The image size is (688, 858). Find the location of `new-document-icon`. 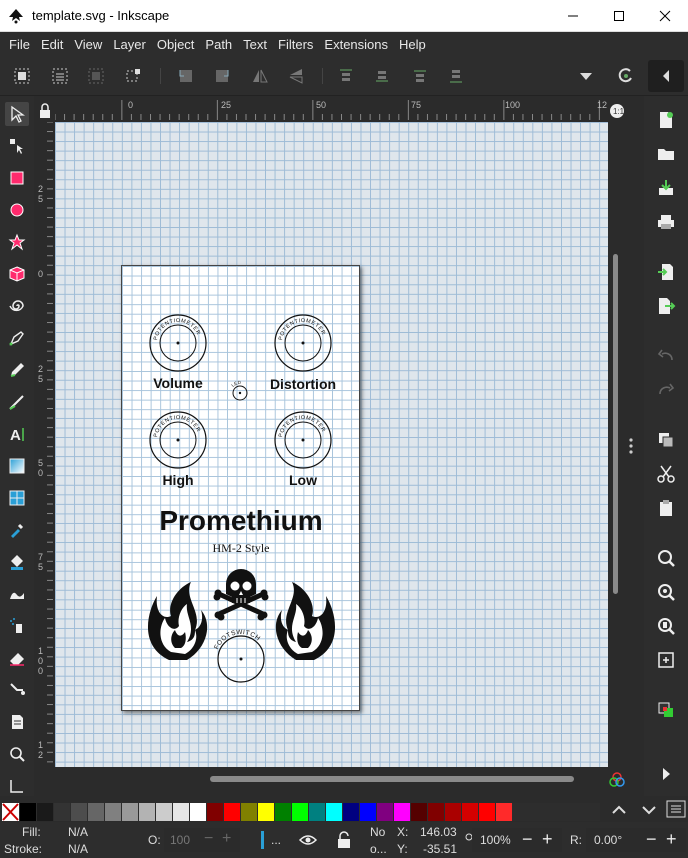

new-document-icon is located at coordinates (666, 120).